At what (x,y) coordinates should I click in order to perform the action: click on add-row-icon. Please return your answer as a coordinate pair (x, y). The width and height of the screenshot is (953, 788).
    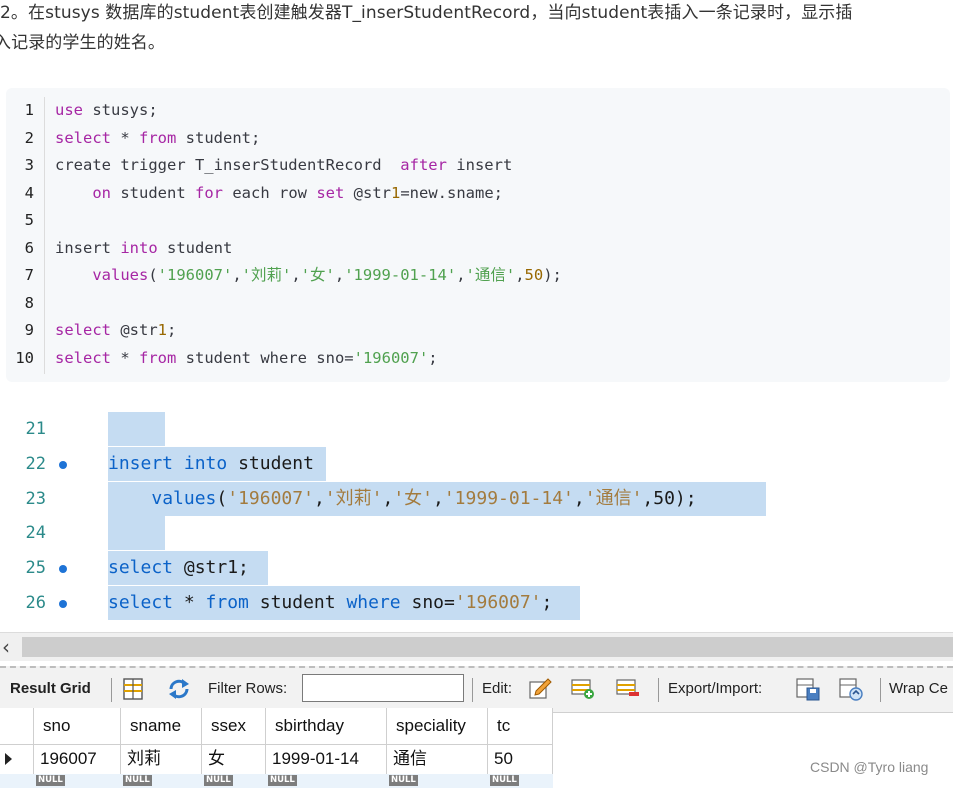
    Looking at the image, I should click on (583, 689).